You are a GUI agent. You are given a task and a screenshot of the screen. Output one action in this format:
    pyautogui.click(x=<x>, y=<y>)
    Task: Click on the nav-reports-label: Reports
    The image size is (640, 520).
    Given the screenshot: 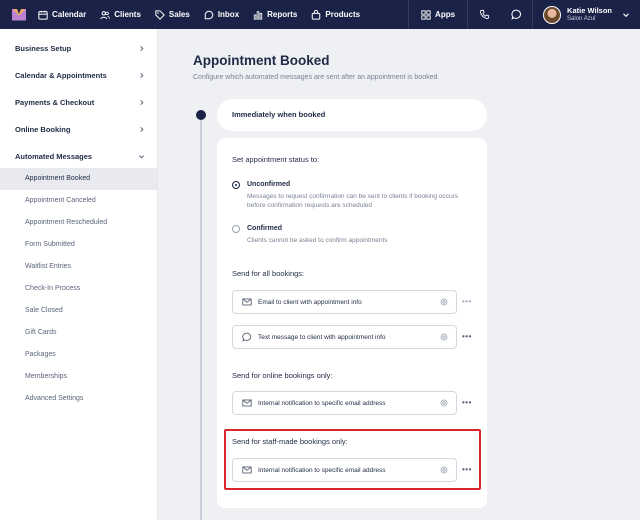 What is the action you would take?
    pyautogui.click(x=282, y=14)
    